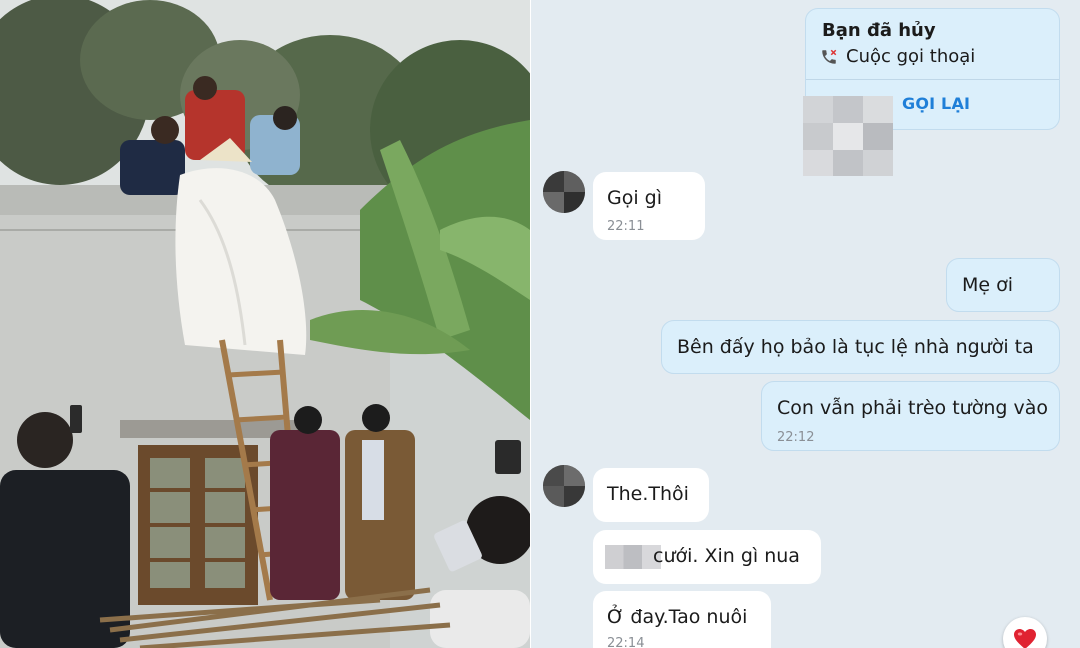 This screenshot has height=648, width=1080. What do you see at coordinates (855, 347) in the screenshot?
I see `message-text: Bên đấy họ bảo là tục lệ nhà người ta` at bounding box center [855, 347].